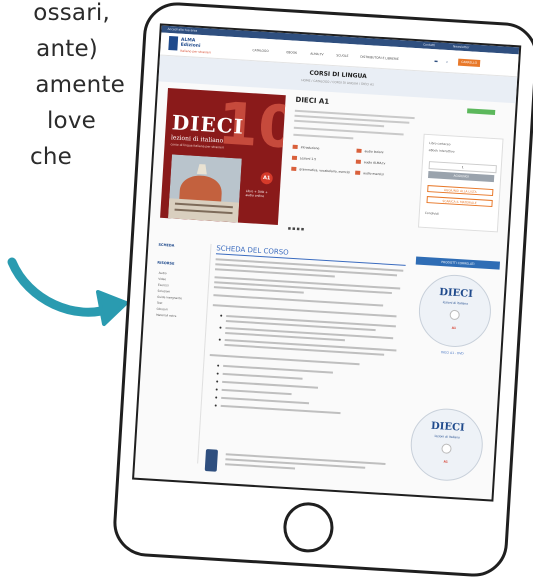  What do you see at coordinates (325, 171) in the screenshot?
I see `feature-item: grammatica, vocabolario, esercizi` at bounding box center [325, 171].